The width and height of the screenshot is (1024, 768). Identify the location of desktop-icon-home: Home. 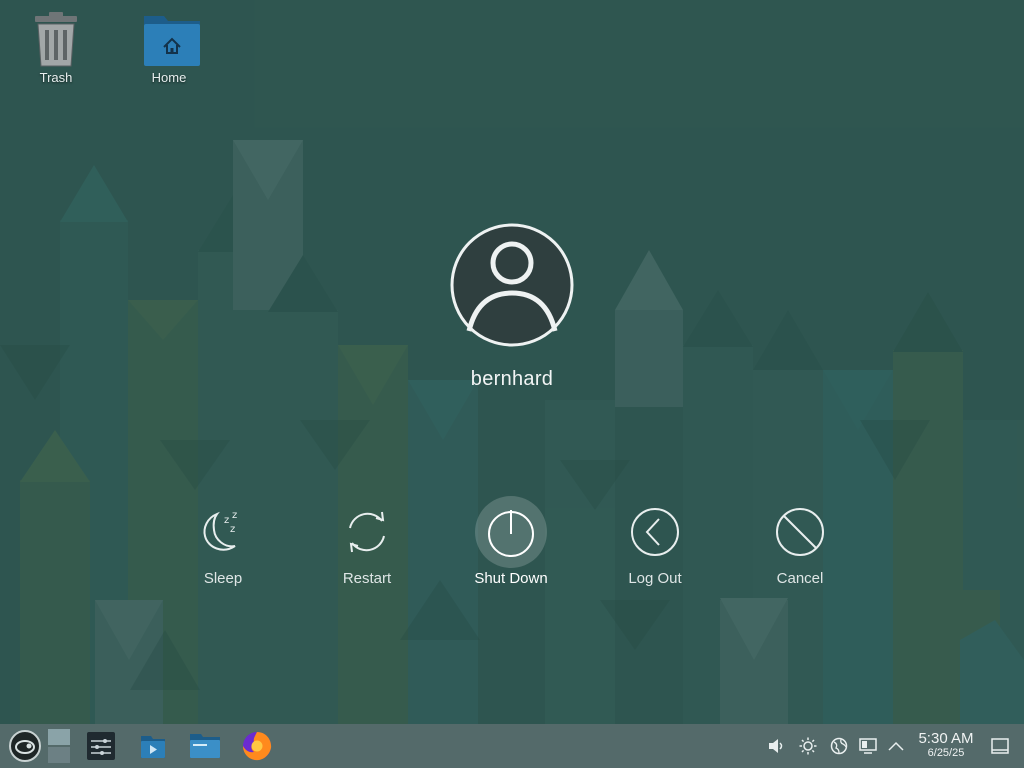
(169, 48).